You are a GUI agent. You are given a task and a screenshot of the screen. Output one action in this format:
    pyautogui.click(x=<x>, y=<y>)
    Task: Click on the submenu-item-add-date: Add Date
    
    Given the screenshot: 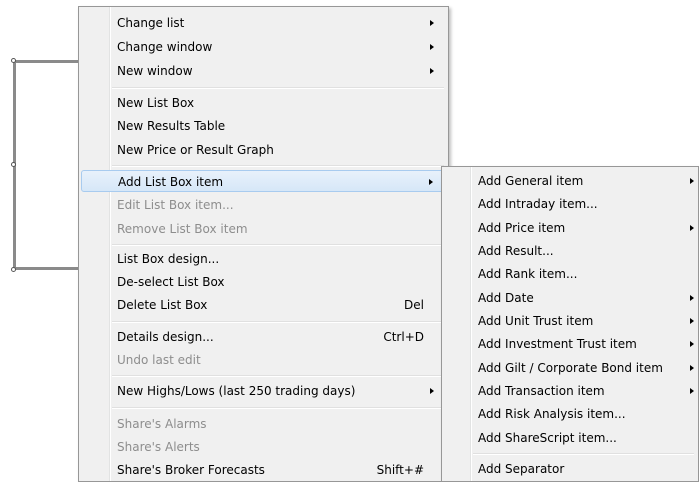 What is the action you would take?
    pyautogui.click(x=570, y=298)
    